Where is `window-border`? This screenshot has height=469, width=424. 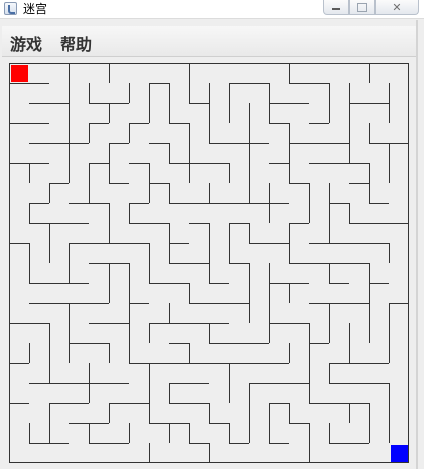
window-border is located at coordinates (417, 244).